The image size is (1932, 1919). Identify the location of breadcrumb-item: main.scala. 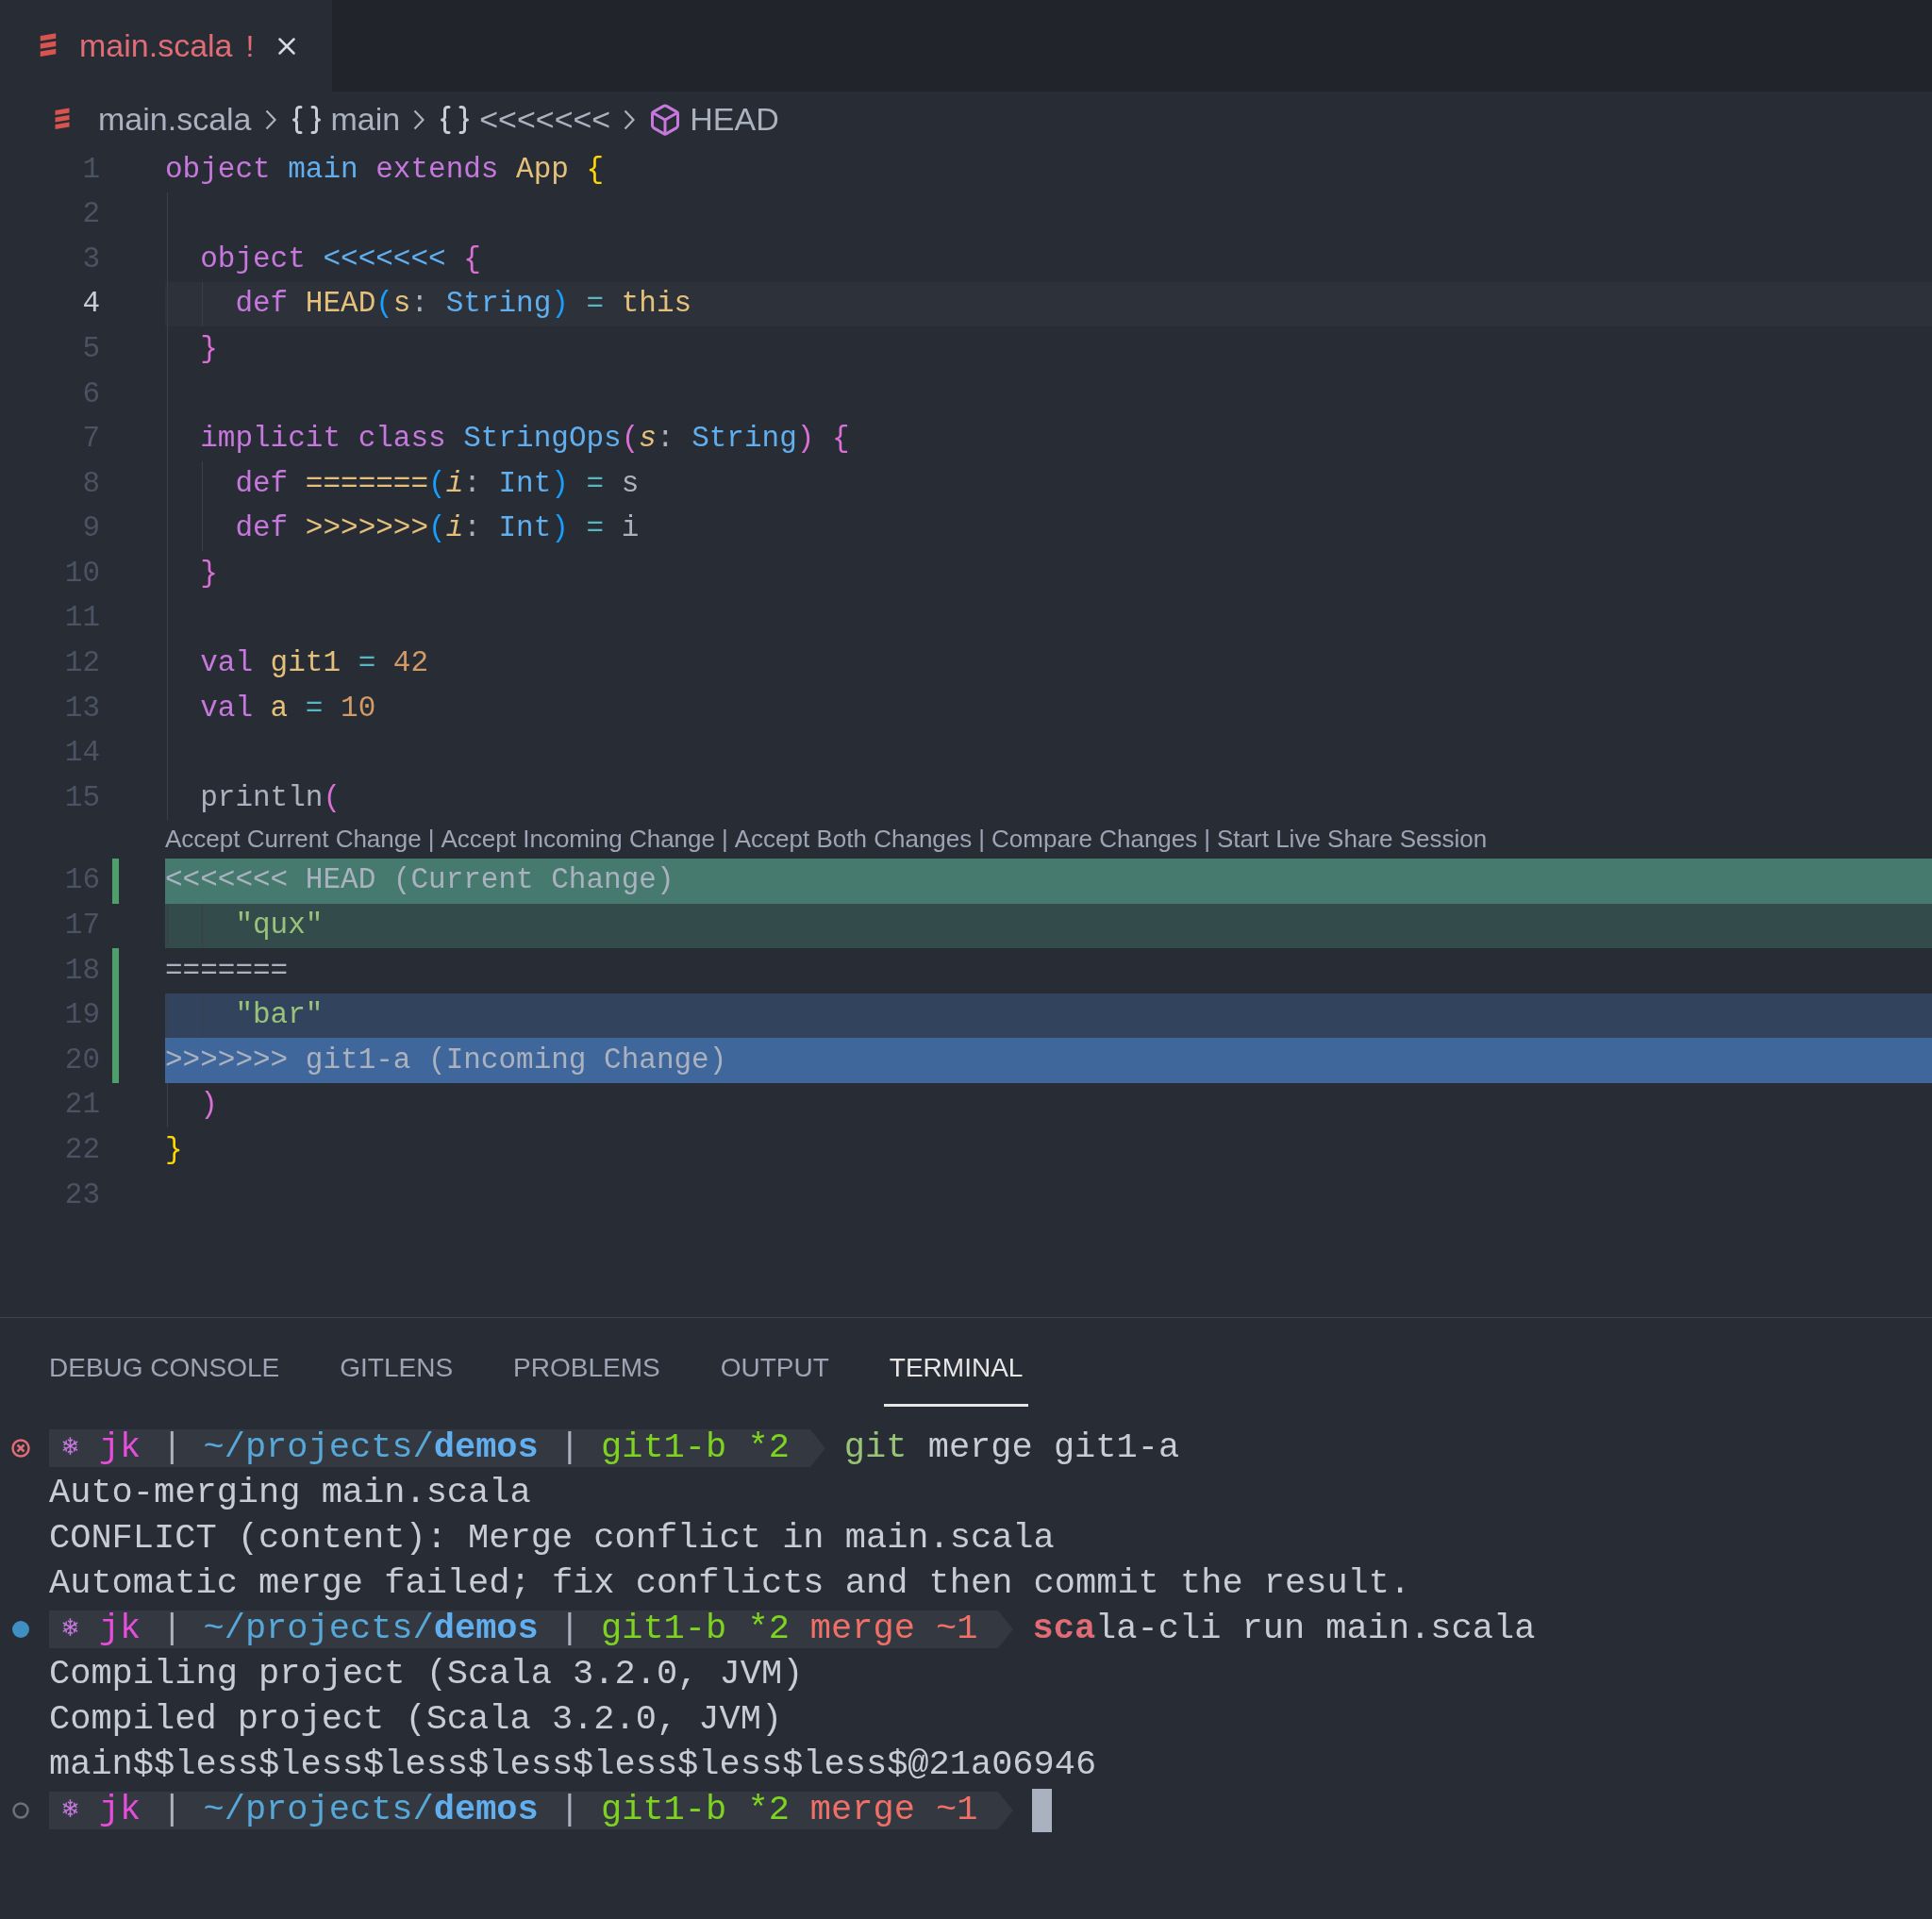
(175, 119).